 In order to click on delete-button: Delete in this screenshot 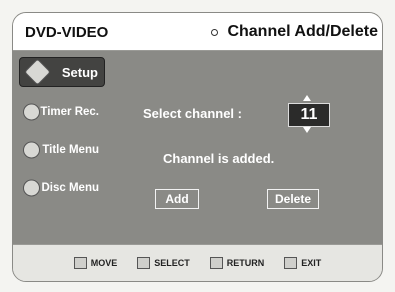, I will do `click(293, 199)`.